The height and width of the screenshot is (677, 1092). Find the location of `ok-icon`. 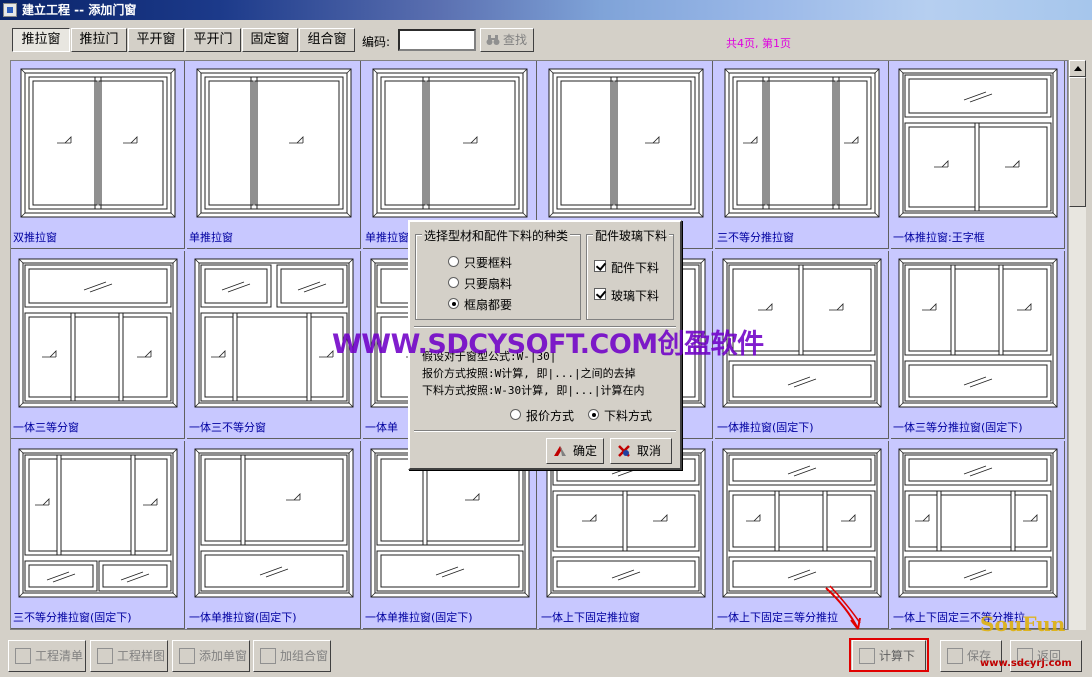

ok-icon is located at coordinates (560, 451).